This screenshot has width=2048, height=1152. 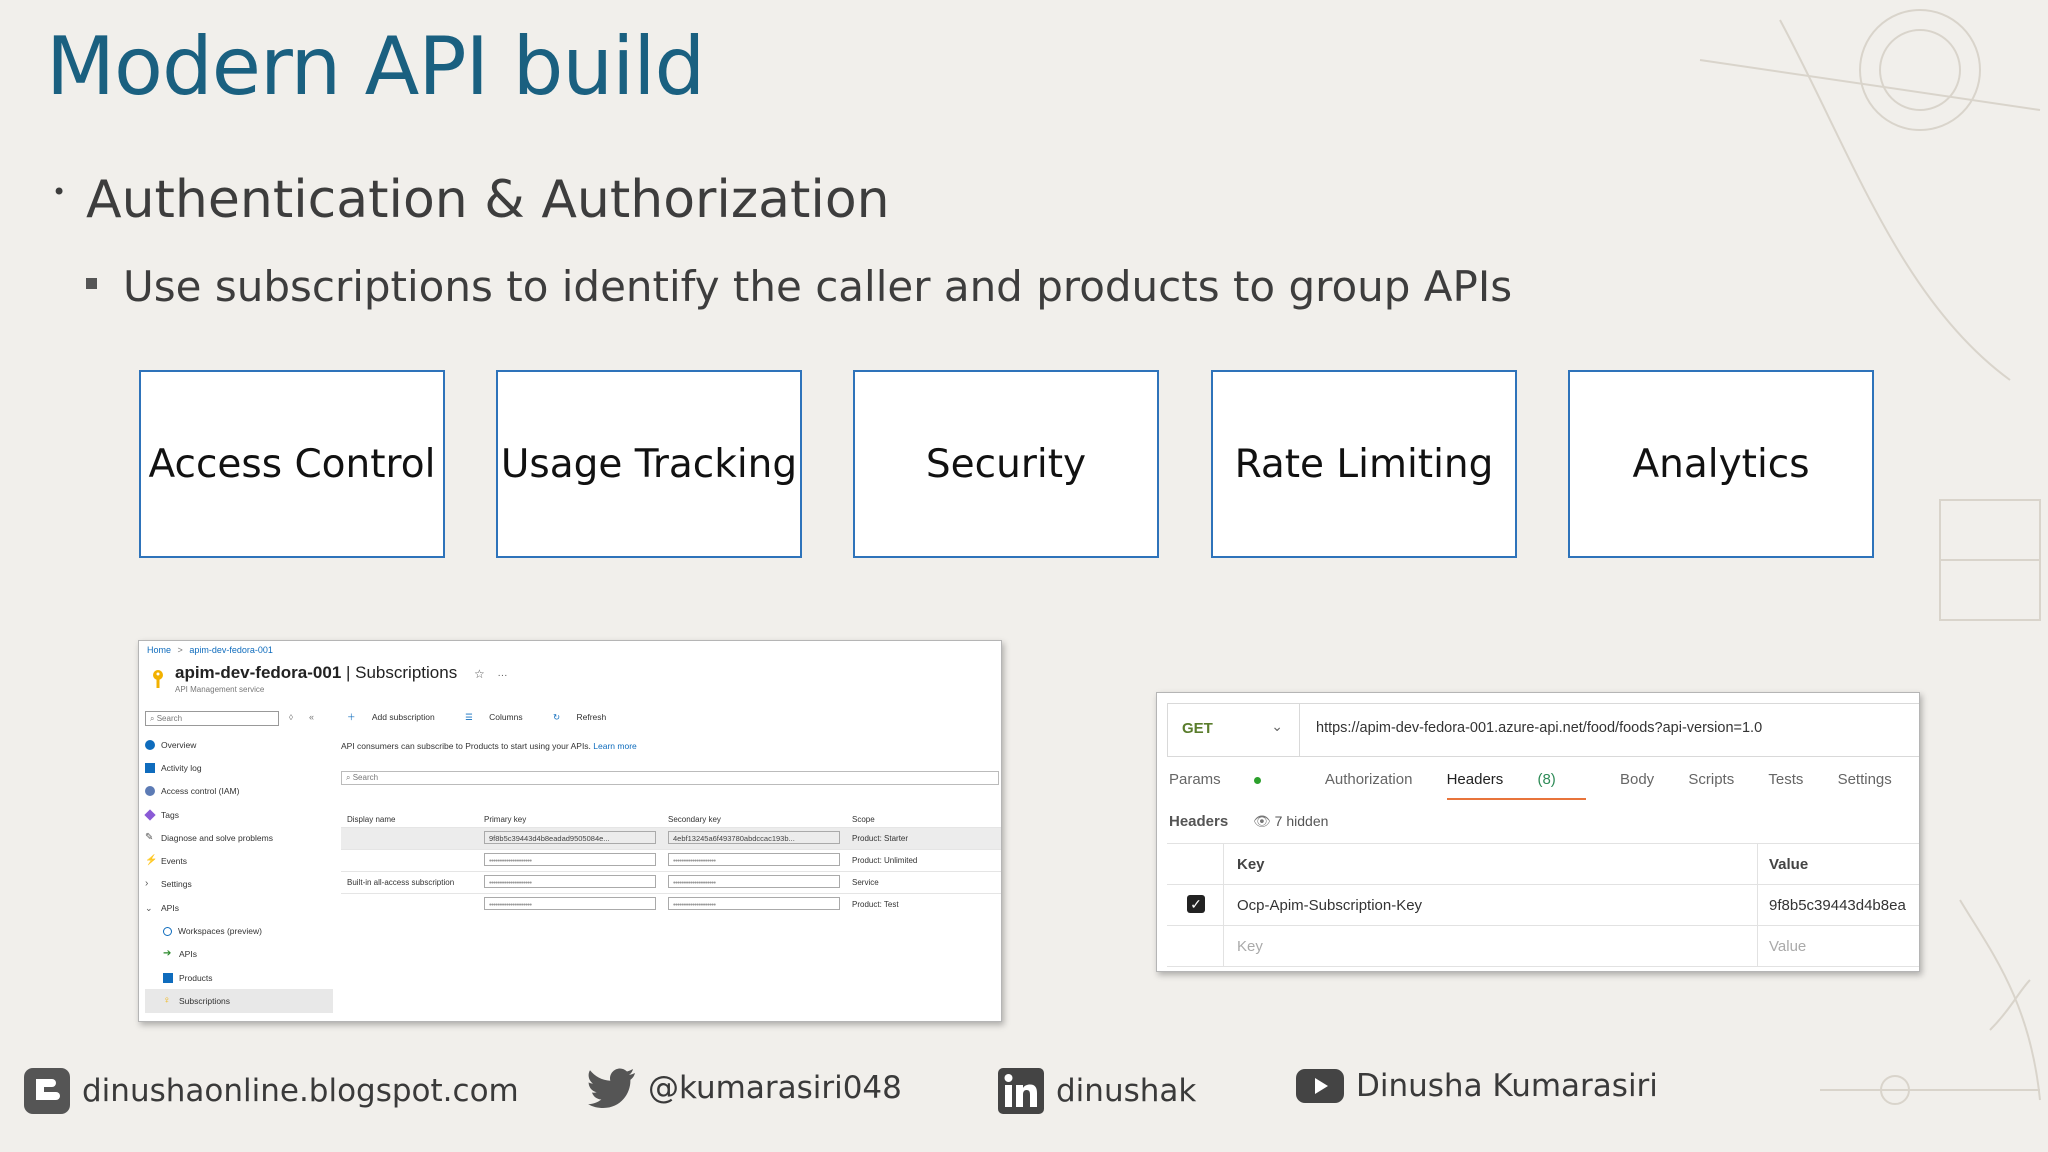 I want to click on refresh-button: ↻ Refresh, so click(x=586, y=717).